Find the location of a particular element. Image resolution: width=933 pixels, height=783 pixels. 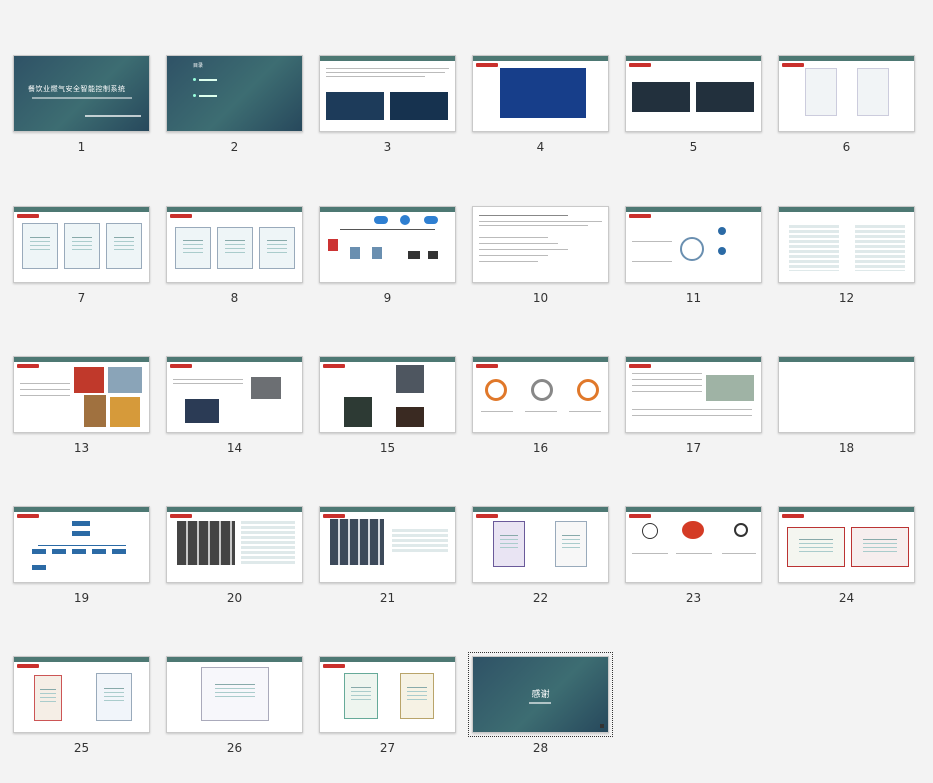

slide-number: 5 is located at coordinates (693, 147).